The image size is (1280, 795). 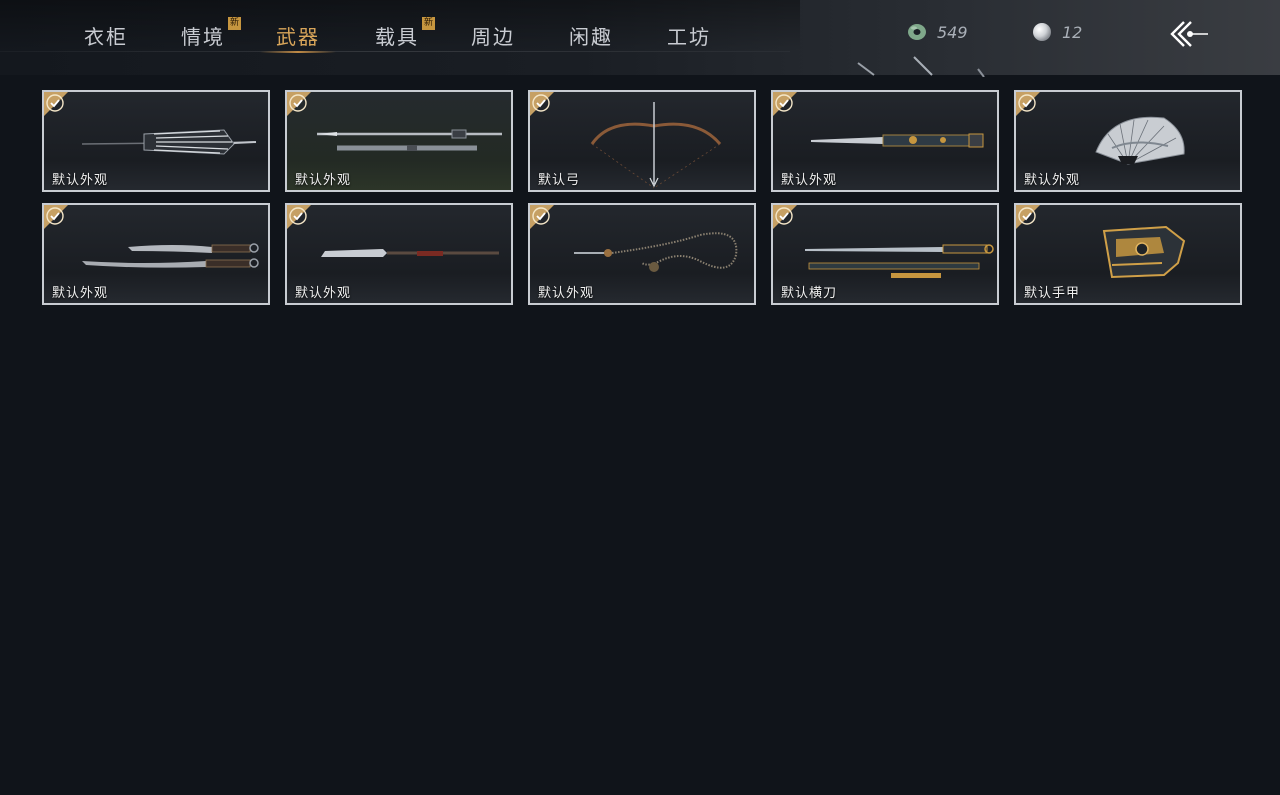 What do you see at coordinates (1128, 141) in the screenshot?
I see `weapon-card-folding-fan: 默认外观` at bounding box center [1128, 141].